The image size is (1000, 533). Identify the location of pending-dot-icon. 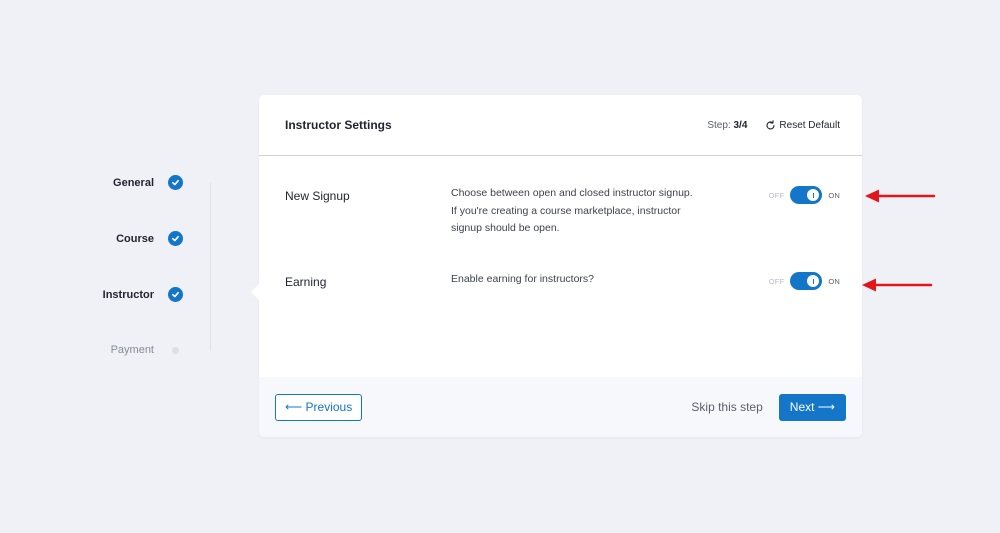
(175, 350).